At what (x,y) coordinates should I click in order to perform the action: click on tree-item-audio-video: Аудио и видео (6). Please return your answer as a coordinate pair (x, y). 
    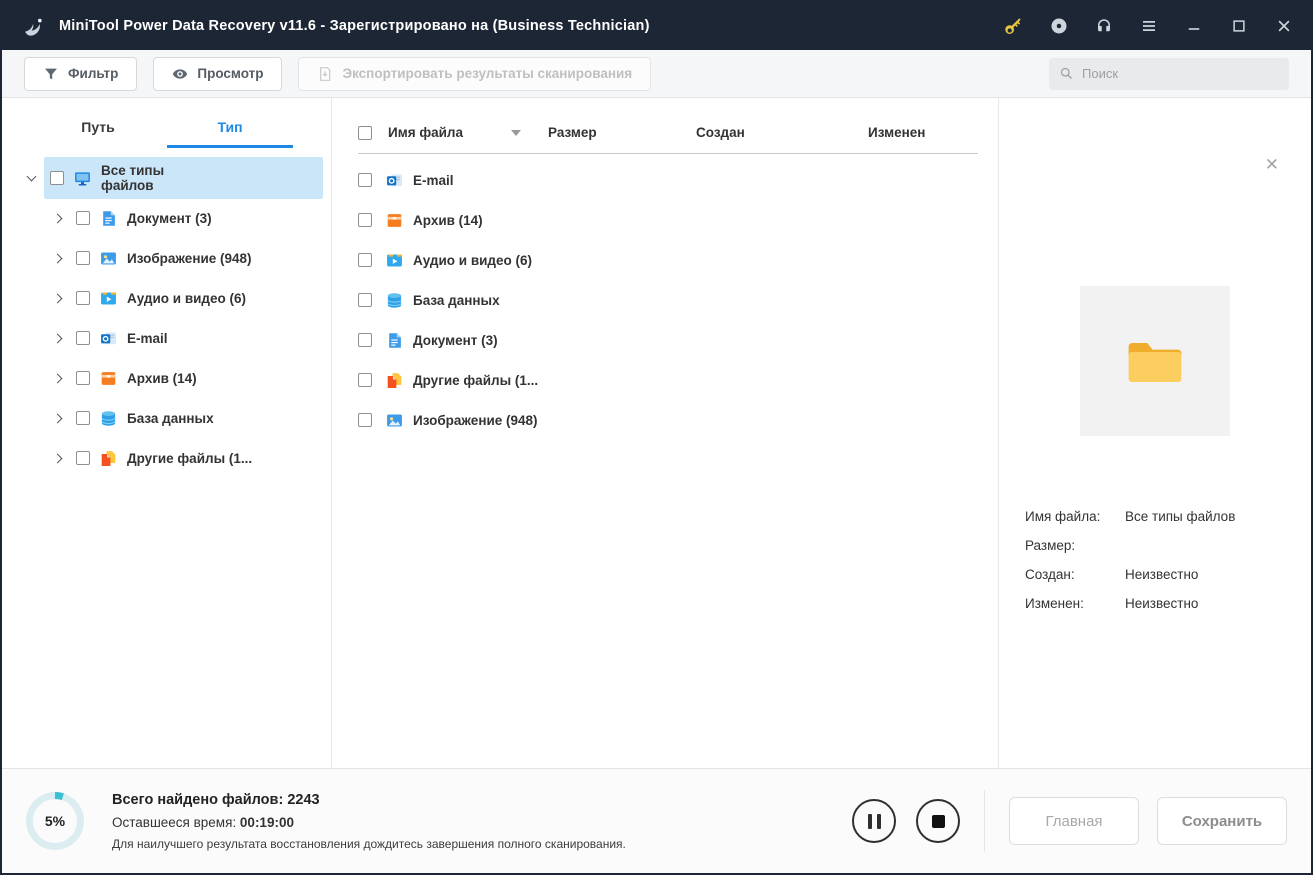
    Looking at the image, I should click on (170, 298).